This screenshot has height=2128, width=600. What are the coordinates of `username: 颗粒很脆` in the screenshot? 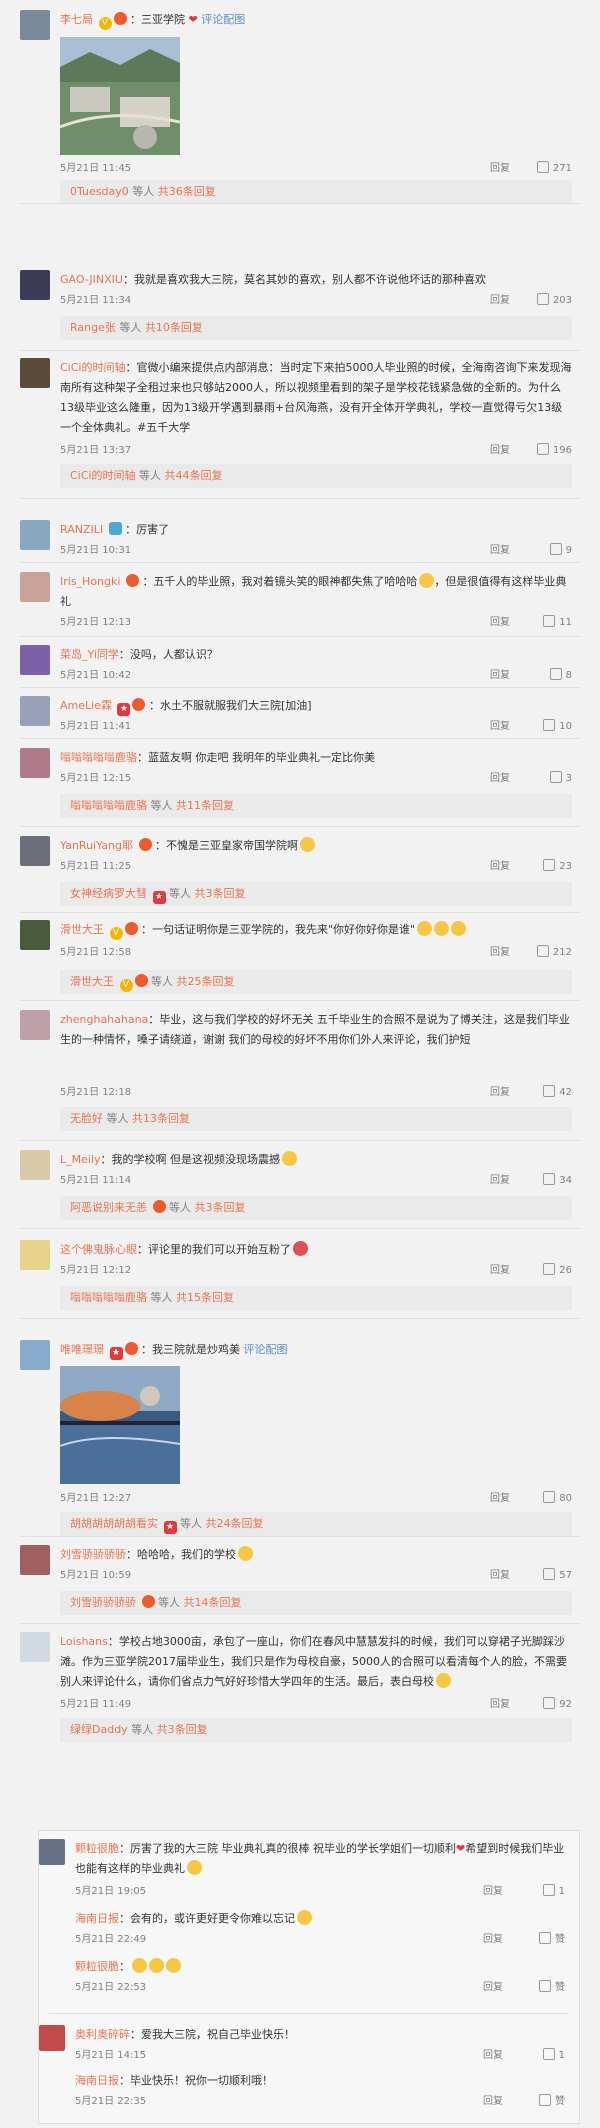 It's located at (97, 1848).